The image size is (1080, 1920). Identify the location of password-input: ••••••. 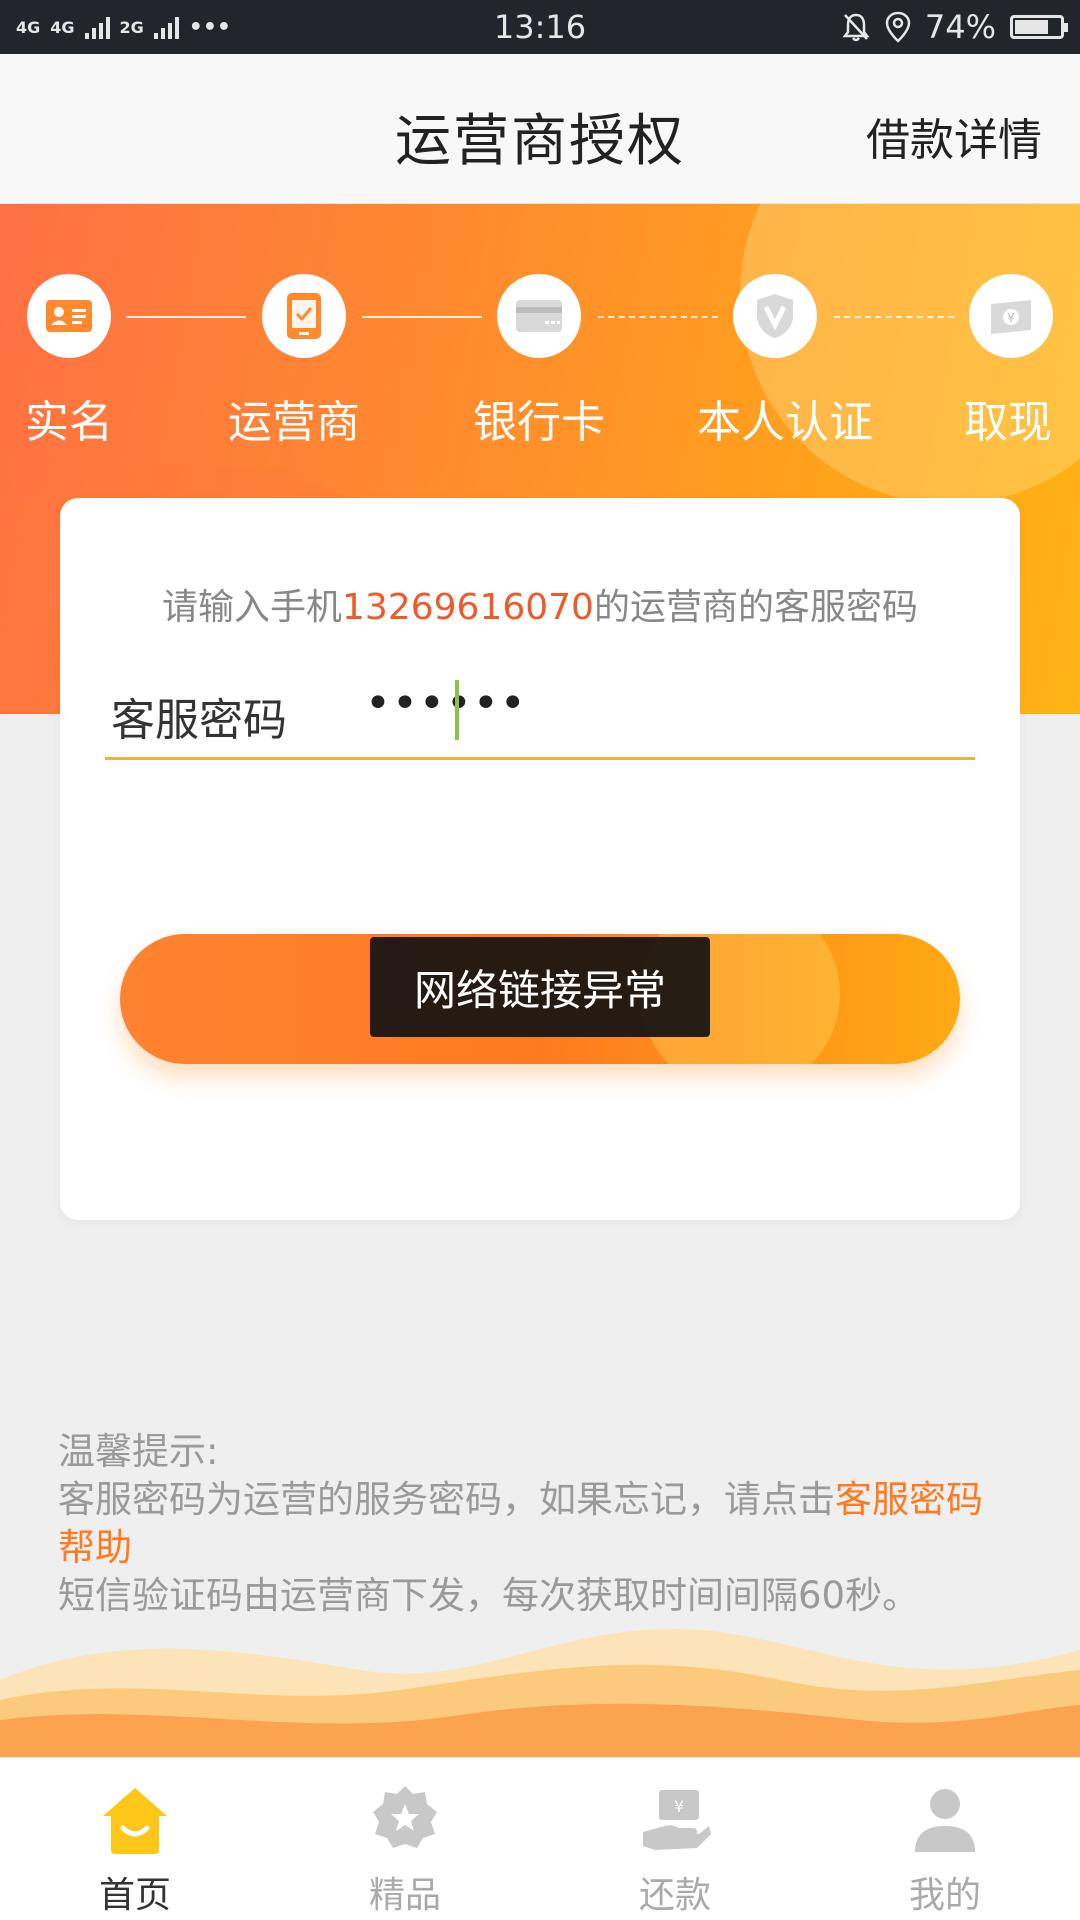
(446, 703).